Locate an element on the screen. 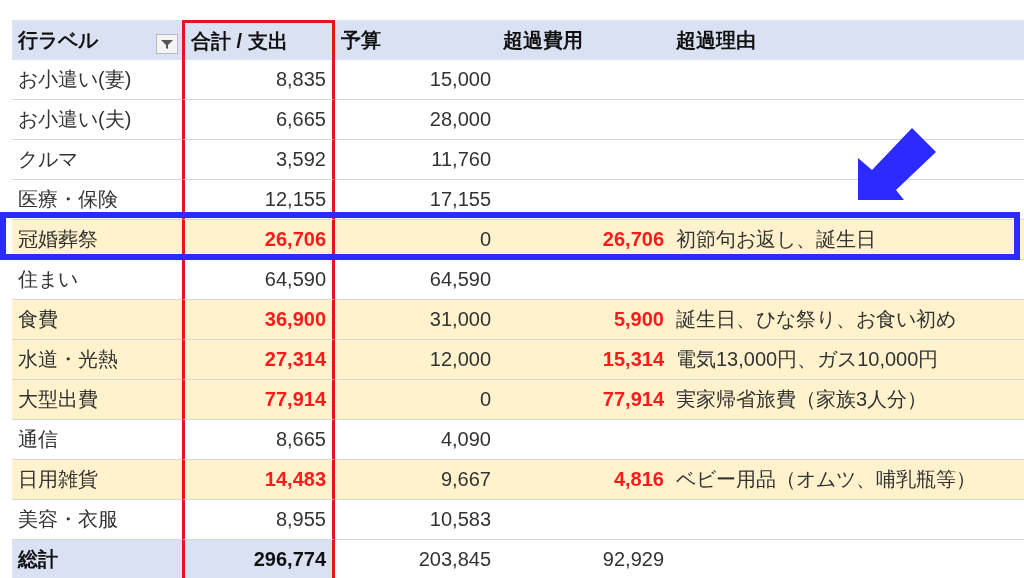 This screenshot has width=1024, height=578. table-cell: ベビー用品（オムツ、哺乳瓶等） is located at coordinates (847, 480).